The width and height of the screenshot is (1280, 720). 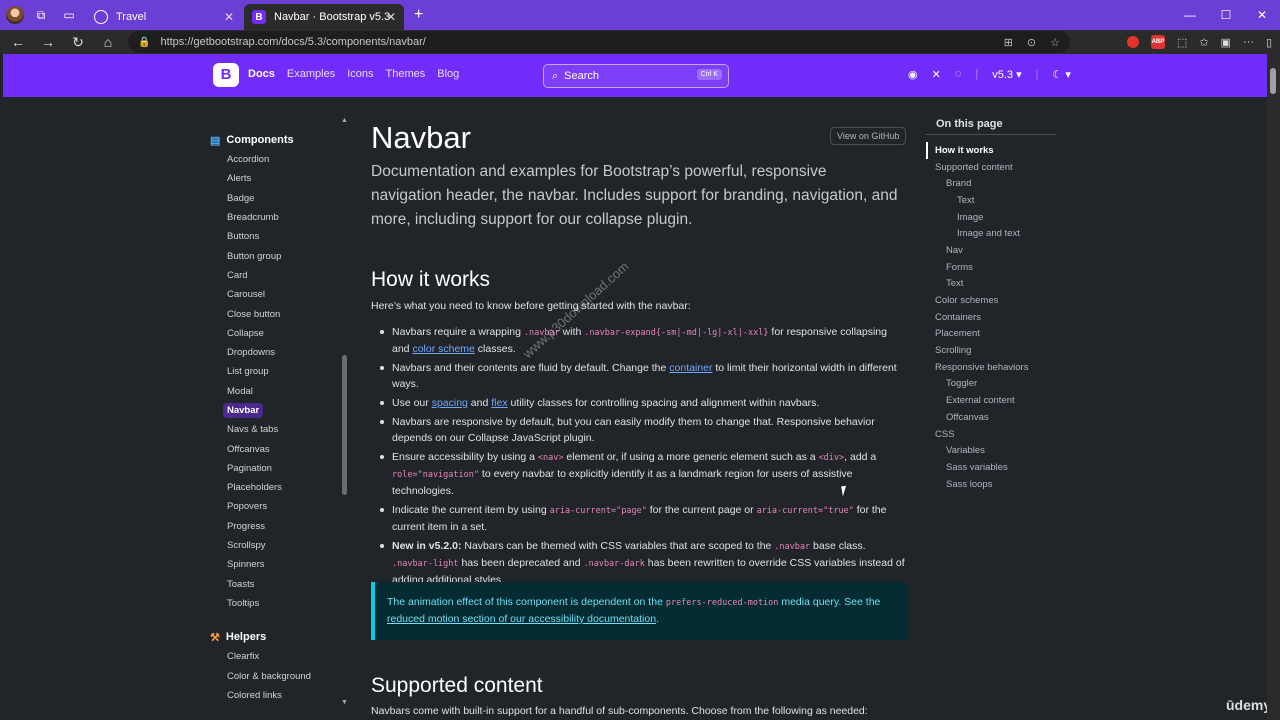 I want to click on extension-red-icon, so click(x=1132, y=42).